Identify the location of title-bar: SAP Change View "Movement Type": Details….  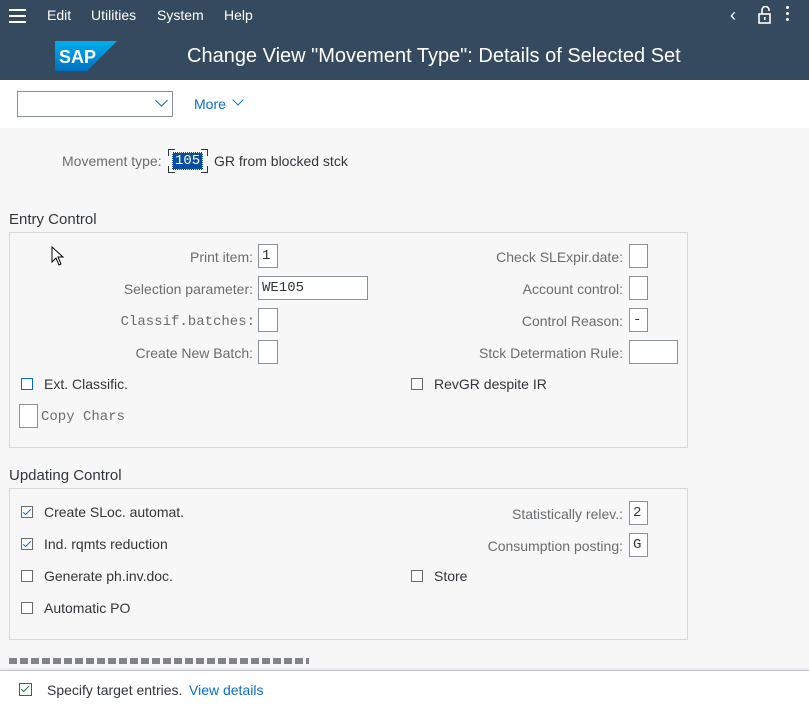
(404, 56).